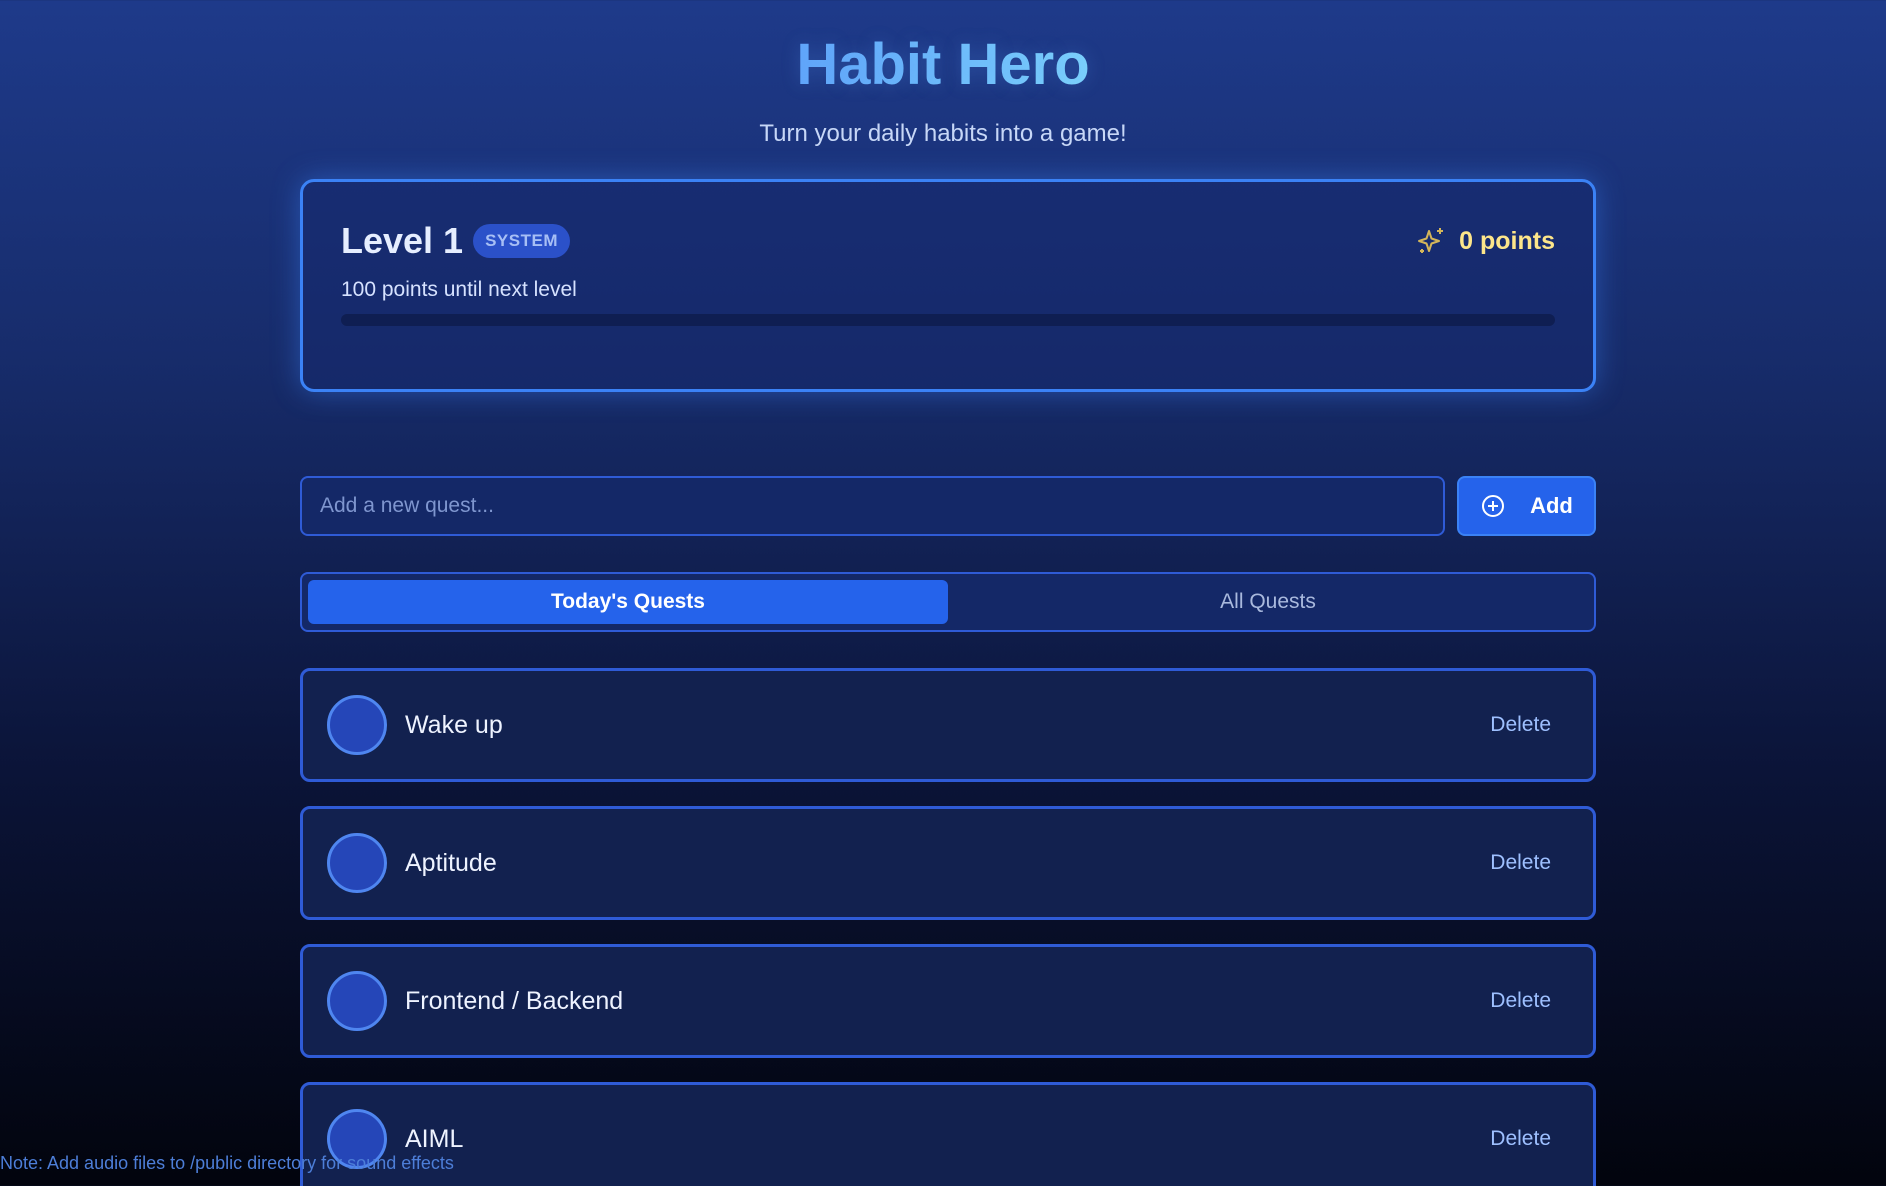 This screenshot has width=1886, height=1186. What do you see at coordinates (434, 1138) in the screenshot?
I see `quest-name: AIML` at bounding box center [434, 1138].